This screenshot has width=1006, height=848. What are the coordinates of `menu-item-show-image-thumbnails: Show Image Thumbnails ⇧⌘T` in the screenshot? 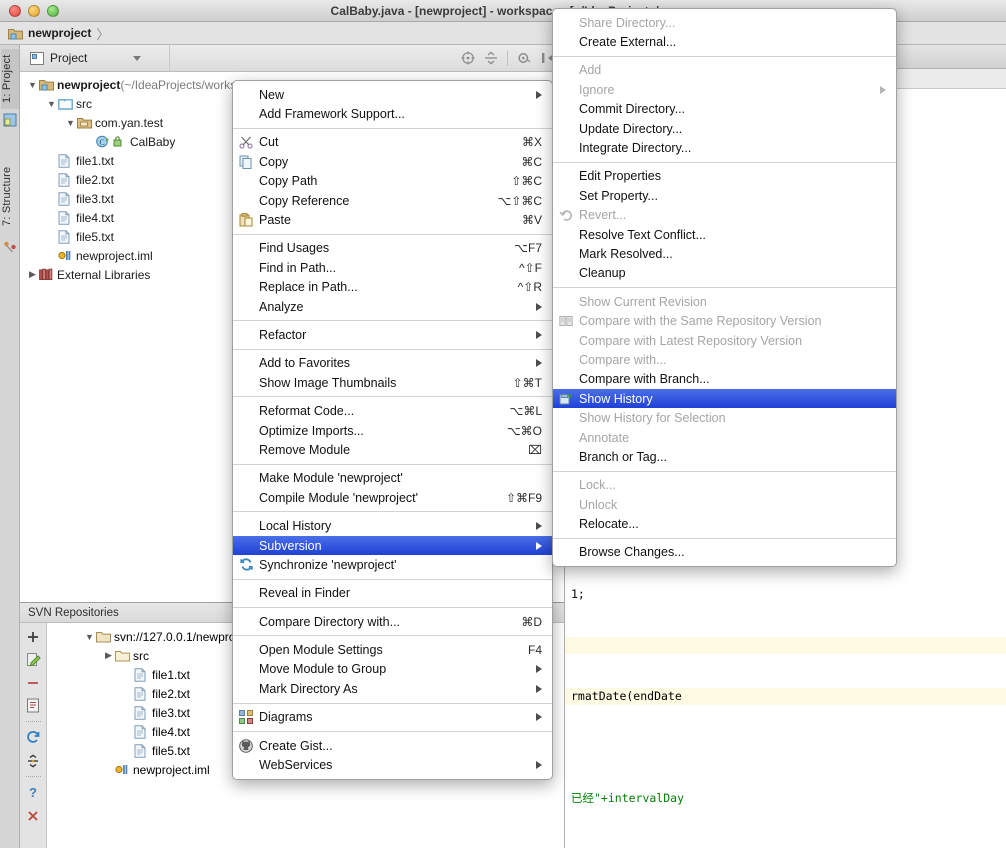 It's located at (392, 382).